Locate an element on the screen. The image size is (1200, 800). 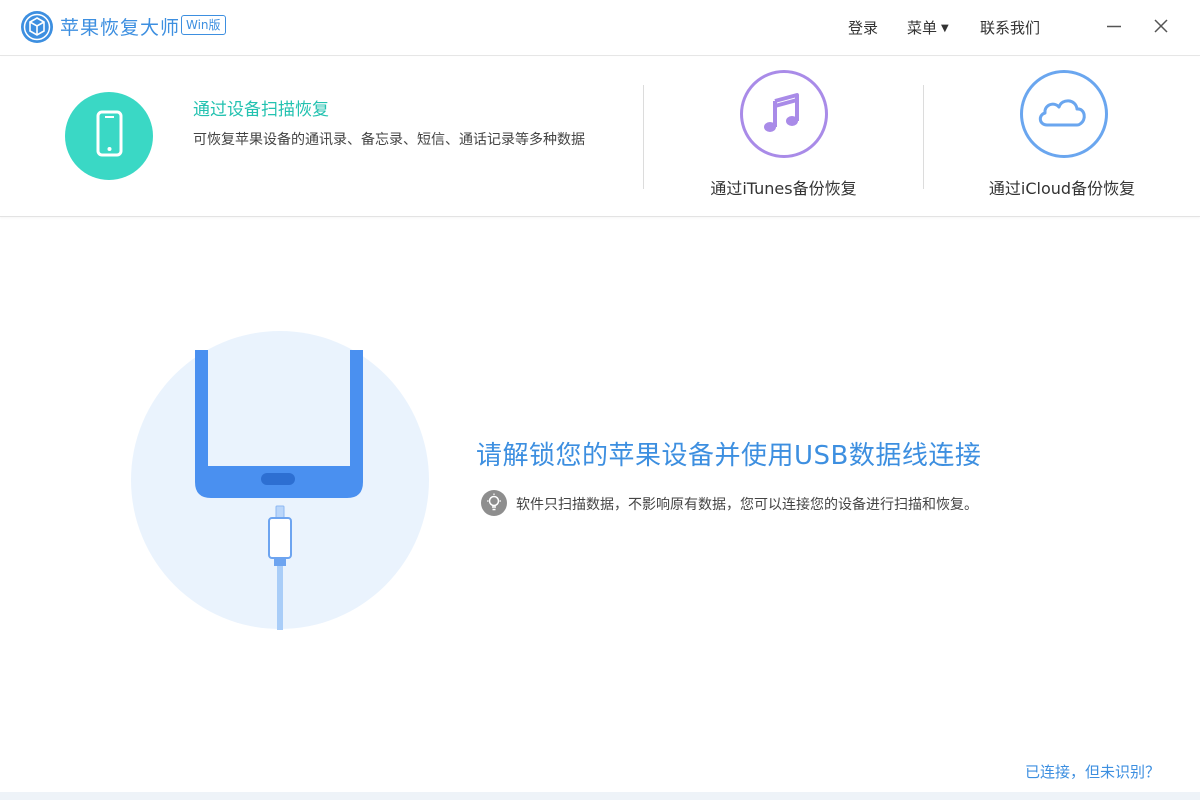
icloud-mode-badge is located at coordinates (1064, 114).